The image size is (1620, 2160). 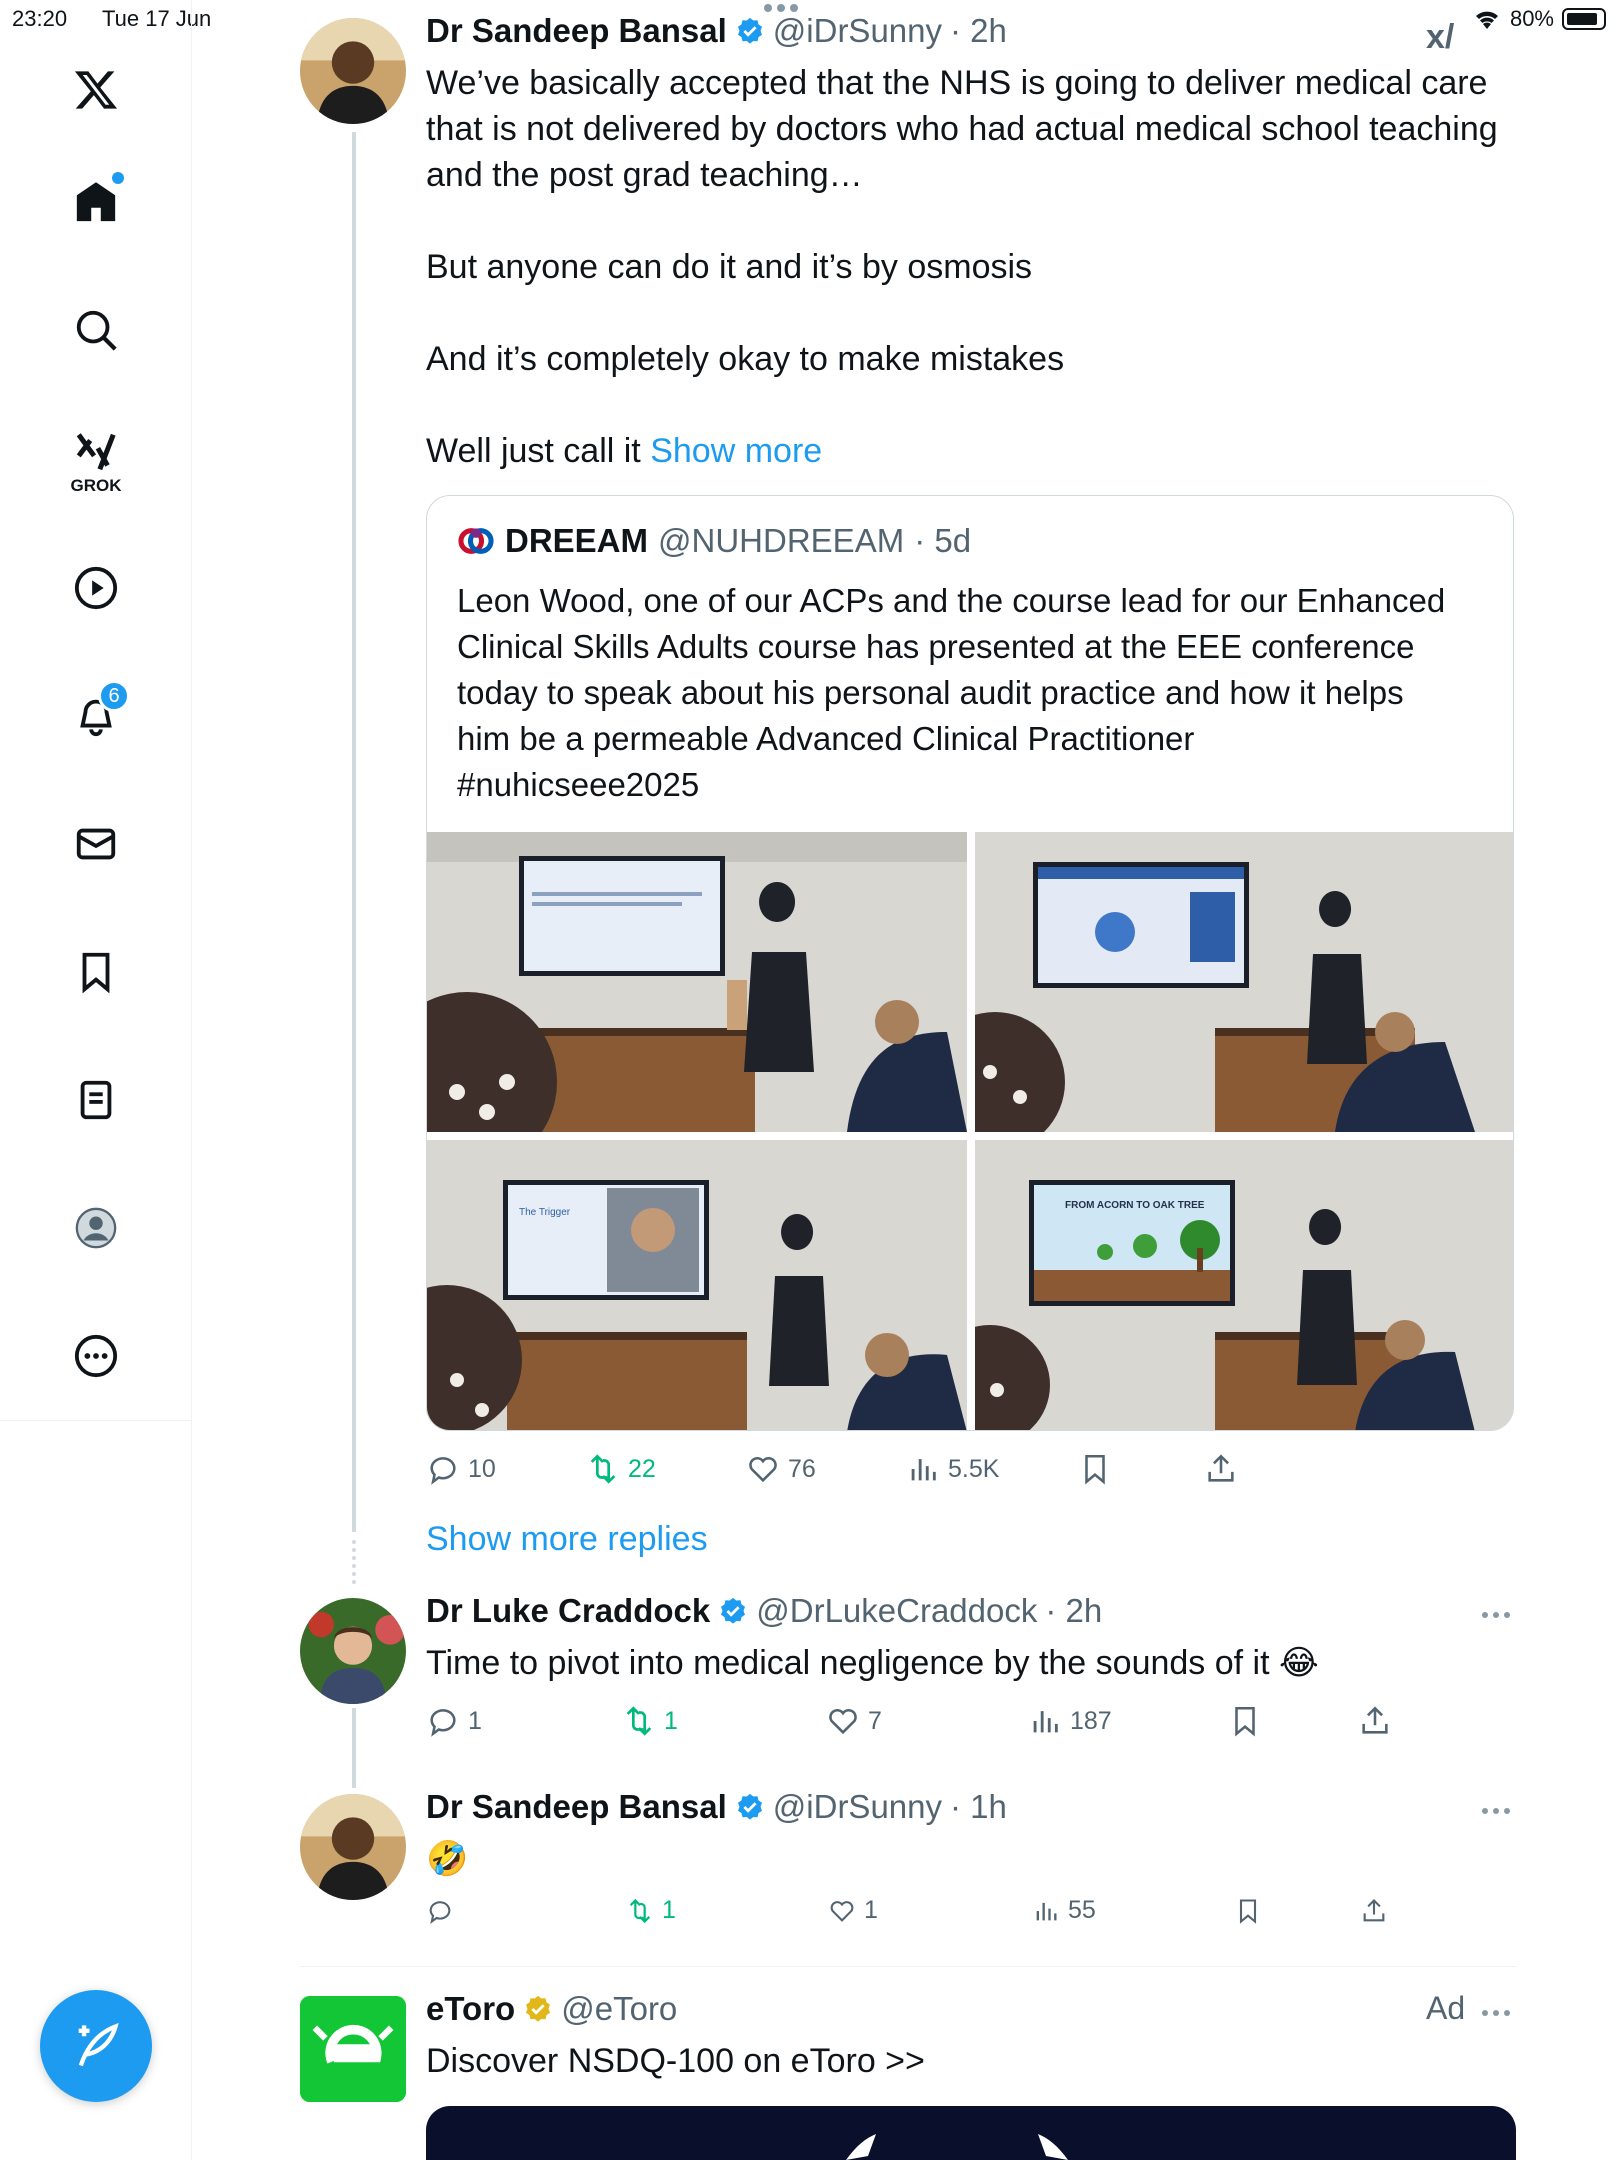 What do you see at coordinates (826, 1469) in the screenshot?
I see `like-button: 76` at bounding box center [826, 1469].